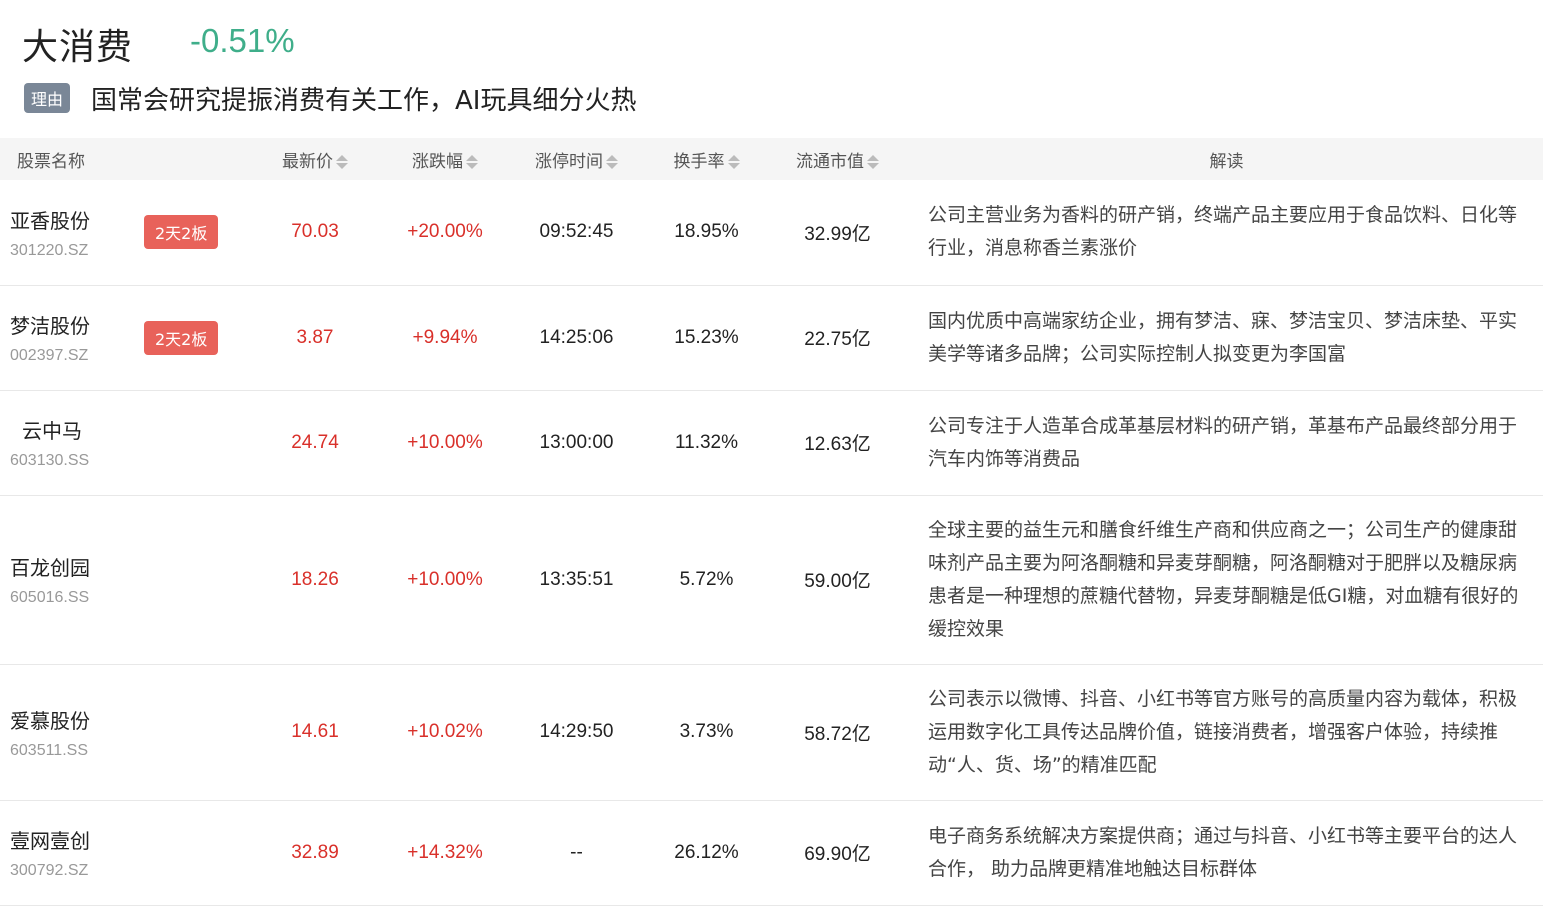 This screenshot has height=906, width=1543. I want to click on pct-cell: +14.32%, so click(445, 852).